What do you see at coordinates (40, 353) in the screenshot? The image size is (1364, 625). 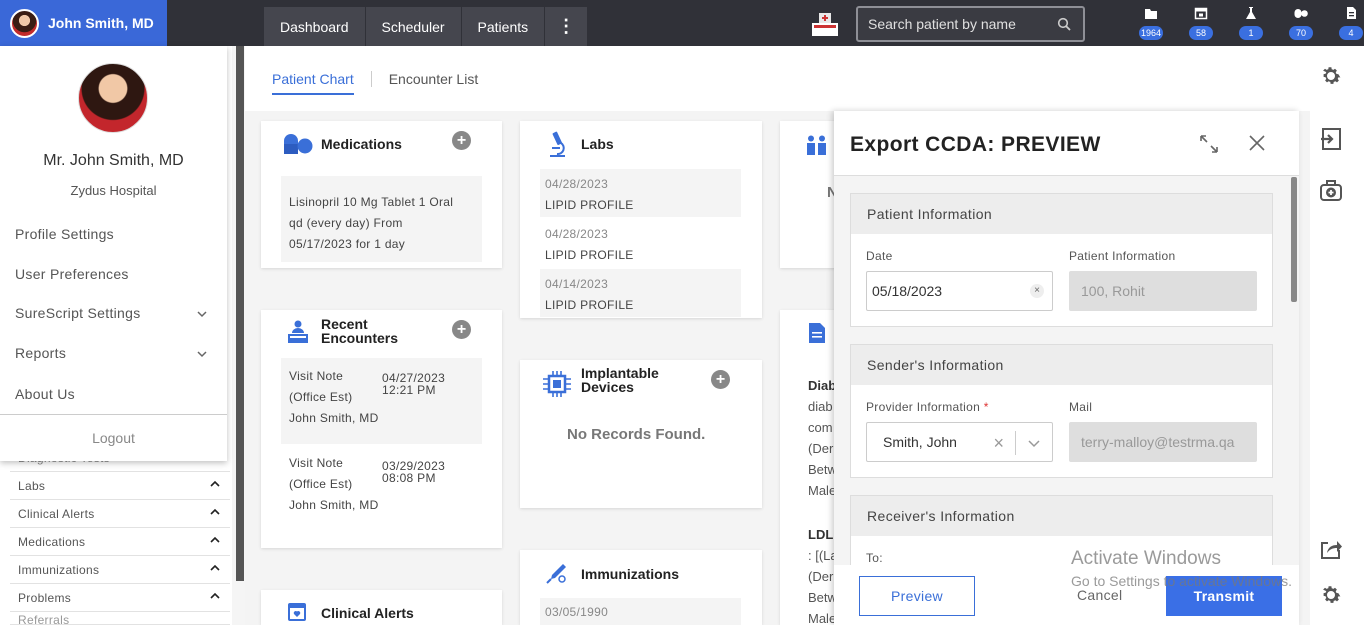 I see `menu-reports: Reports` at bounding box center [40, 353].